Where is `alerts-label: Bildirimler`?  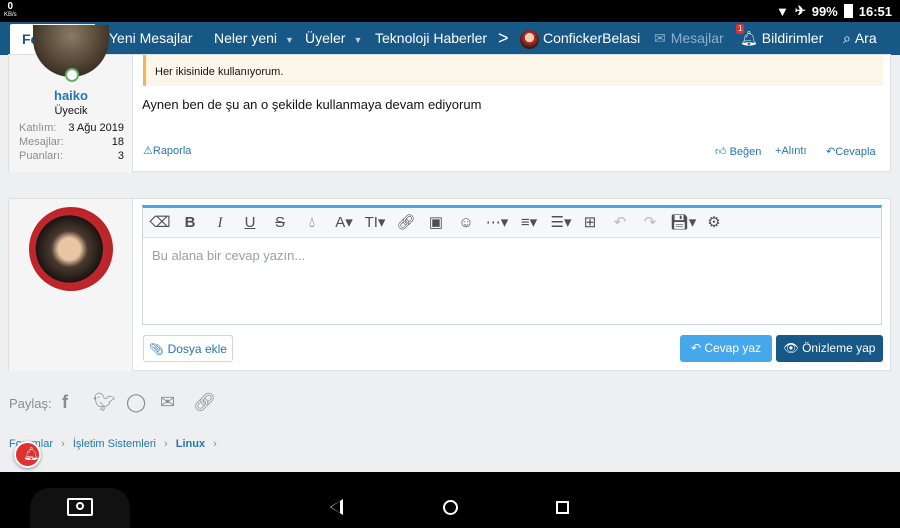 alerts-label: Bildirimler is located at coordinates (792, 38).